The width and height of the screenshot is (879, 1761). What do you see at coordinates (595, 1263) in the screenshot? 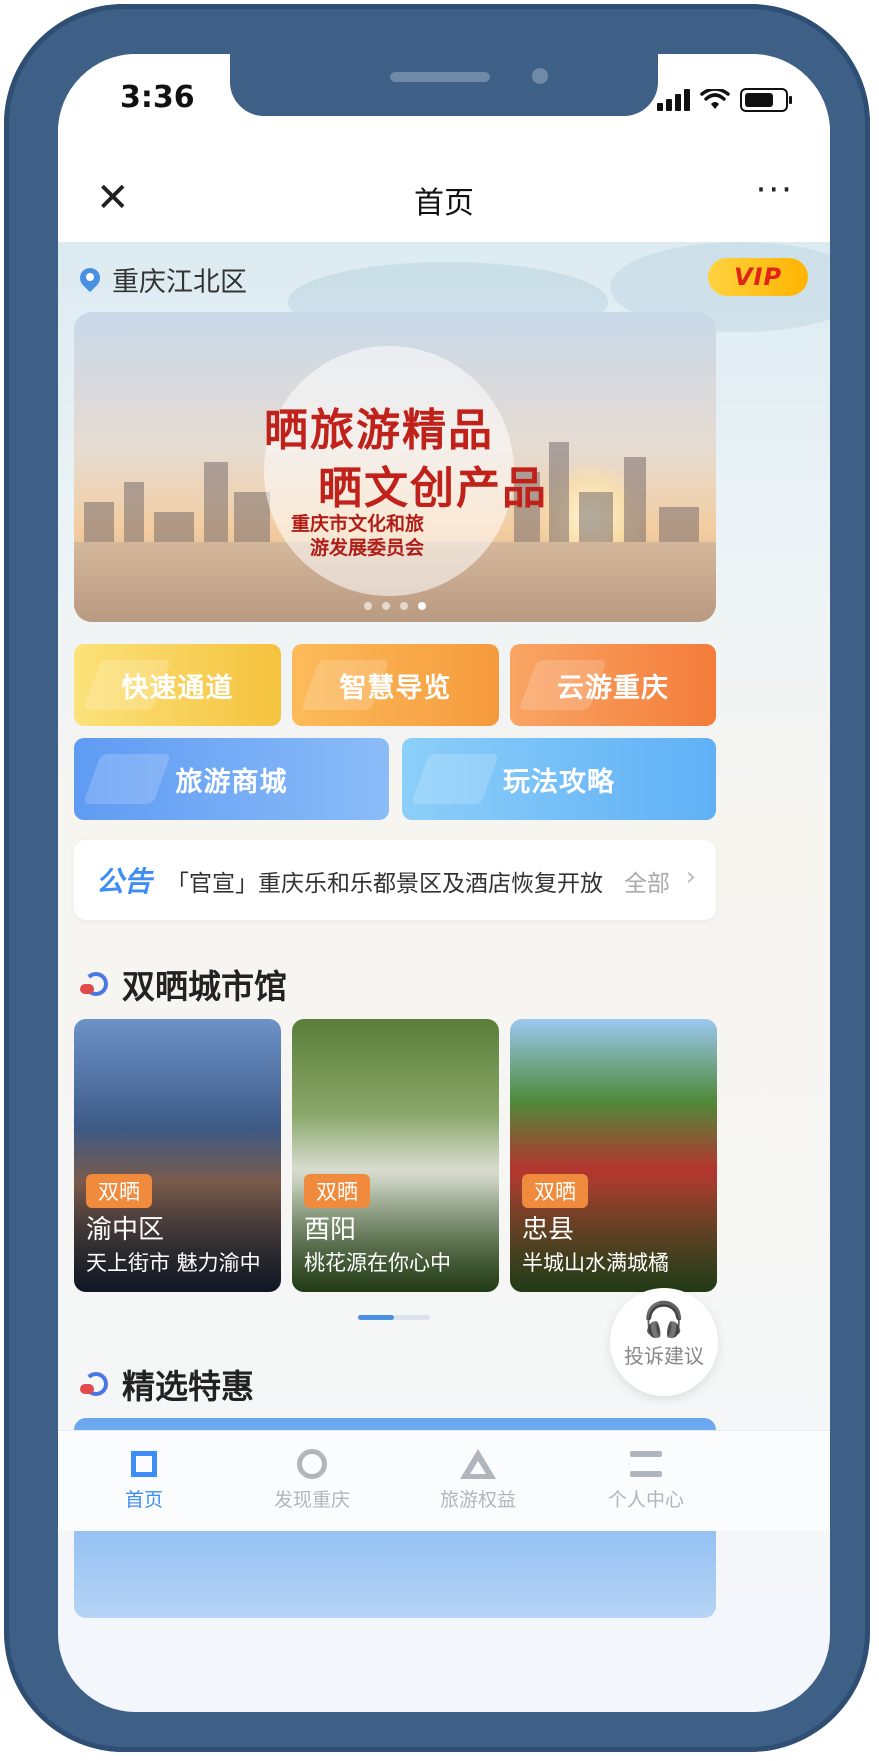
I see `city-card-subtitle: 半城山水满城橘` at bounding box center [595, 1263].